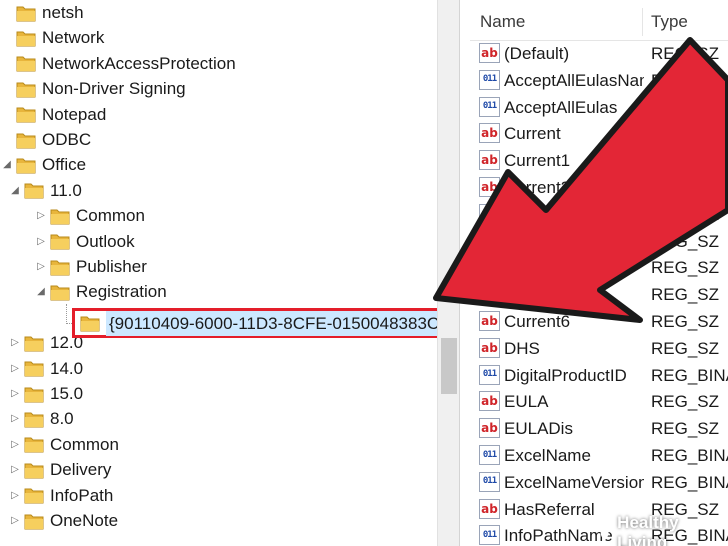  Describe the element at coordinates (45, 190) in the screenshot. I see `tree-item: ◢ 11.0` at that location.